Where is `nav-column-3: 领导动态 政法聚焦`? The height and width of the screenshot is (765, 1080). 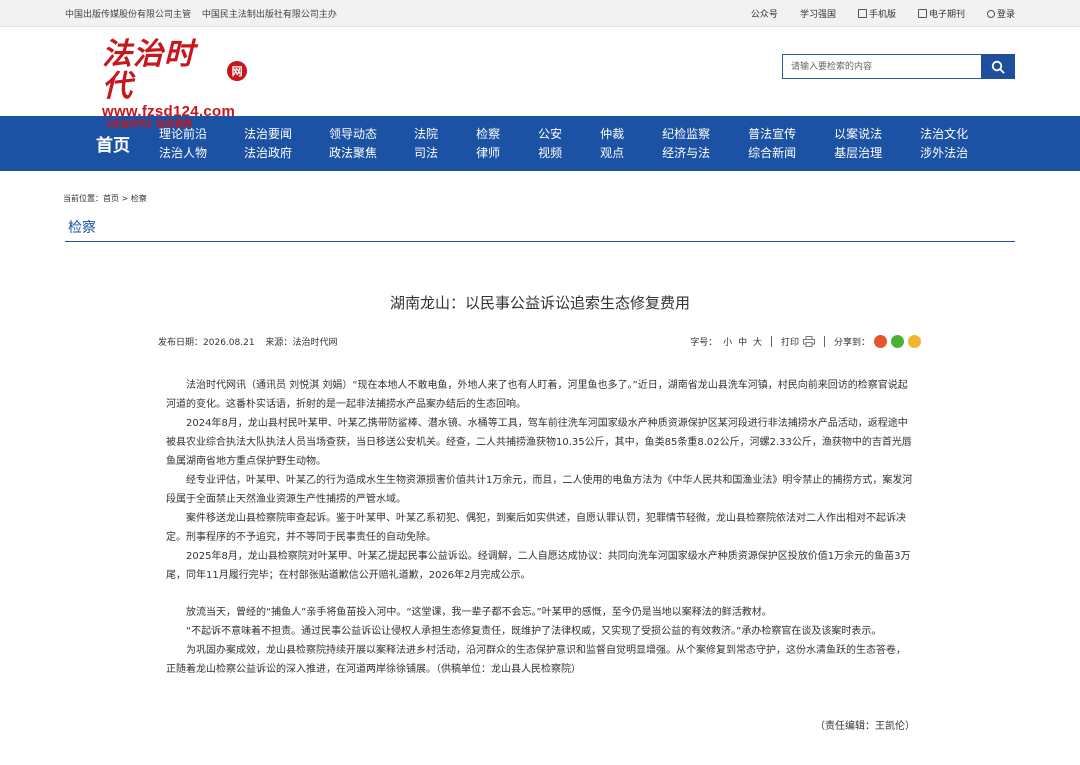 nav-column-3: 领导动态 政法聚焦 is located at coordinates (353, 144).